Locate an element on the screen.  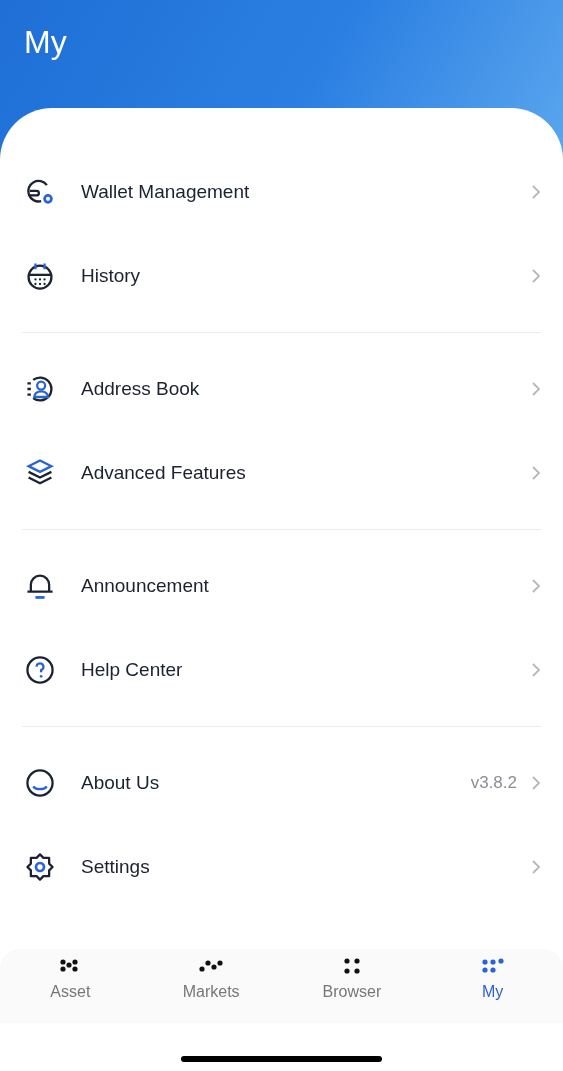
calendar-icon is located at coordinates (40, 276).